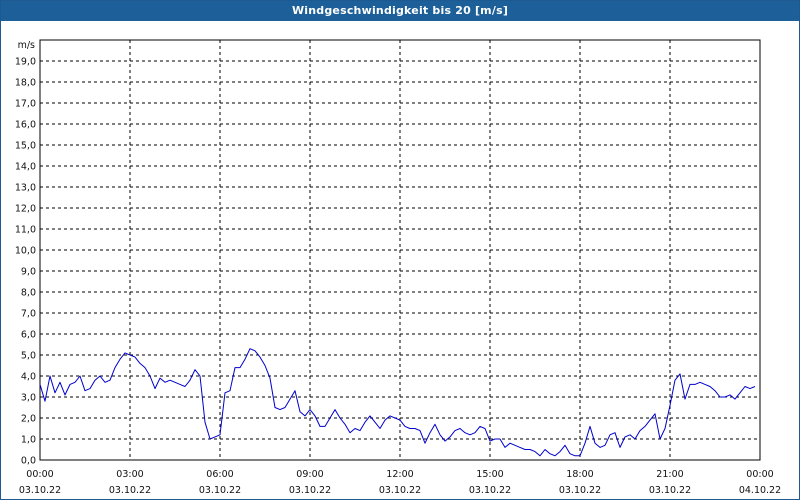 The width and height of the screenshot is (800, 500). Describe the element at coordinates (28, 293) in the screenshot. I see `y-tick-label: 8,0` at that location.